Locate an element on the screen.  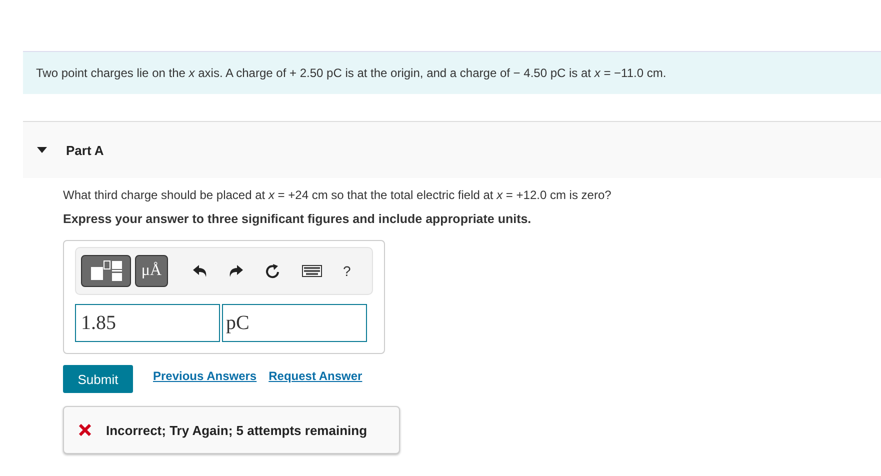
units-input: pC is located at coordinates (294, 323).